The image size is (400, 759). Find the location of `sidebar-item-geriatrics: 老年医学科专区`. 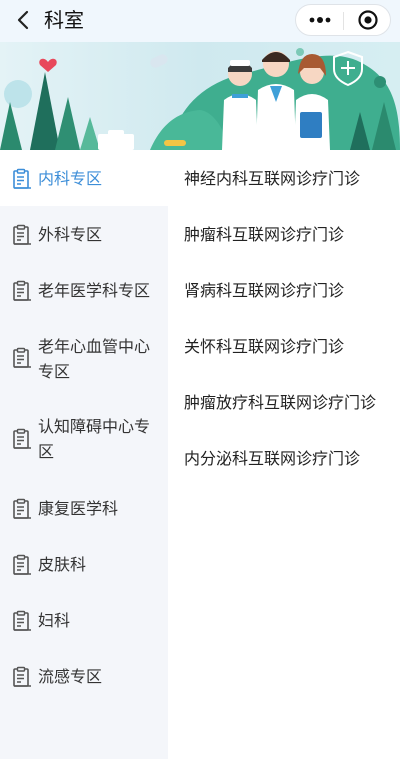

sidebar-item-geriatrics: 老年医学科专区 is located at coordinates (84, 290).